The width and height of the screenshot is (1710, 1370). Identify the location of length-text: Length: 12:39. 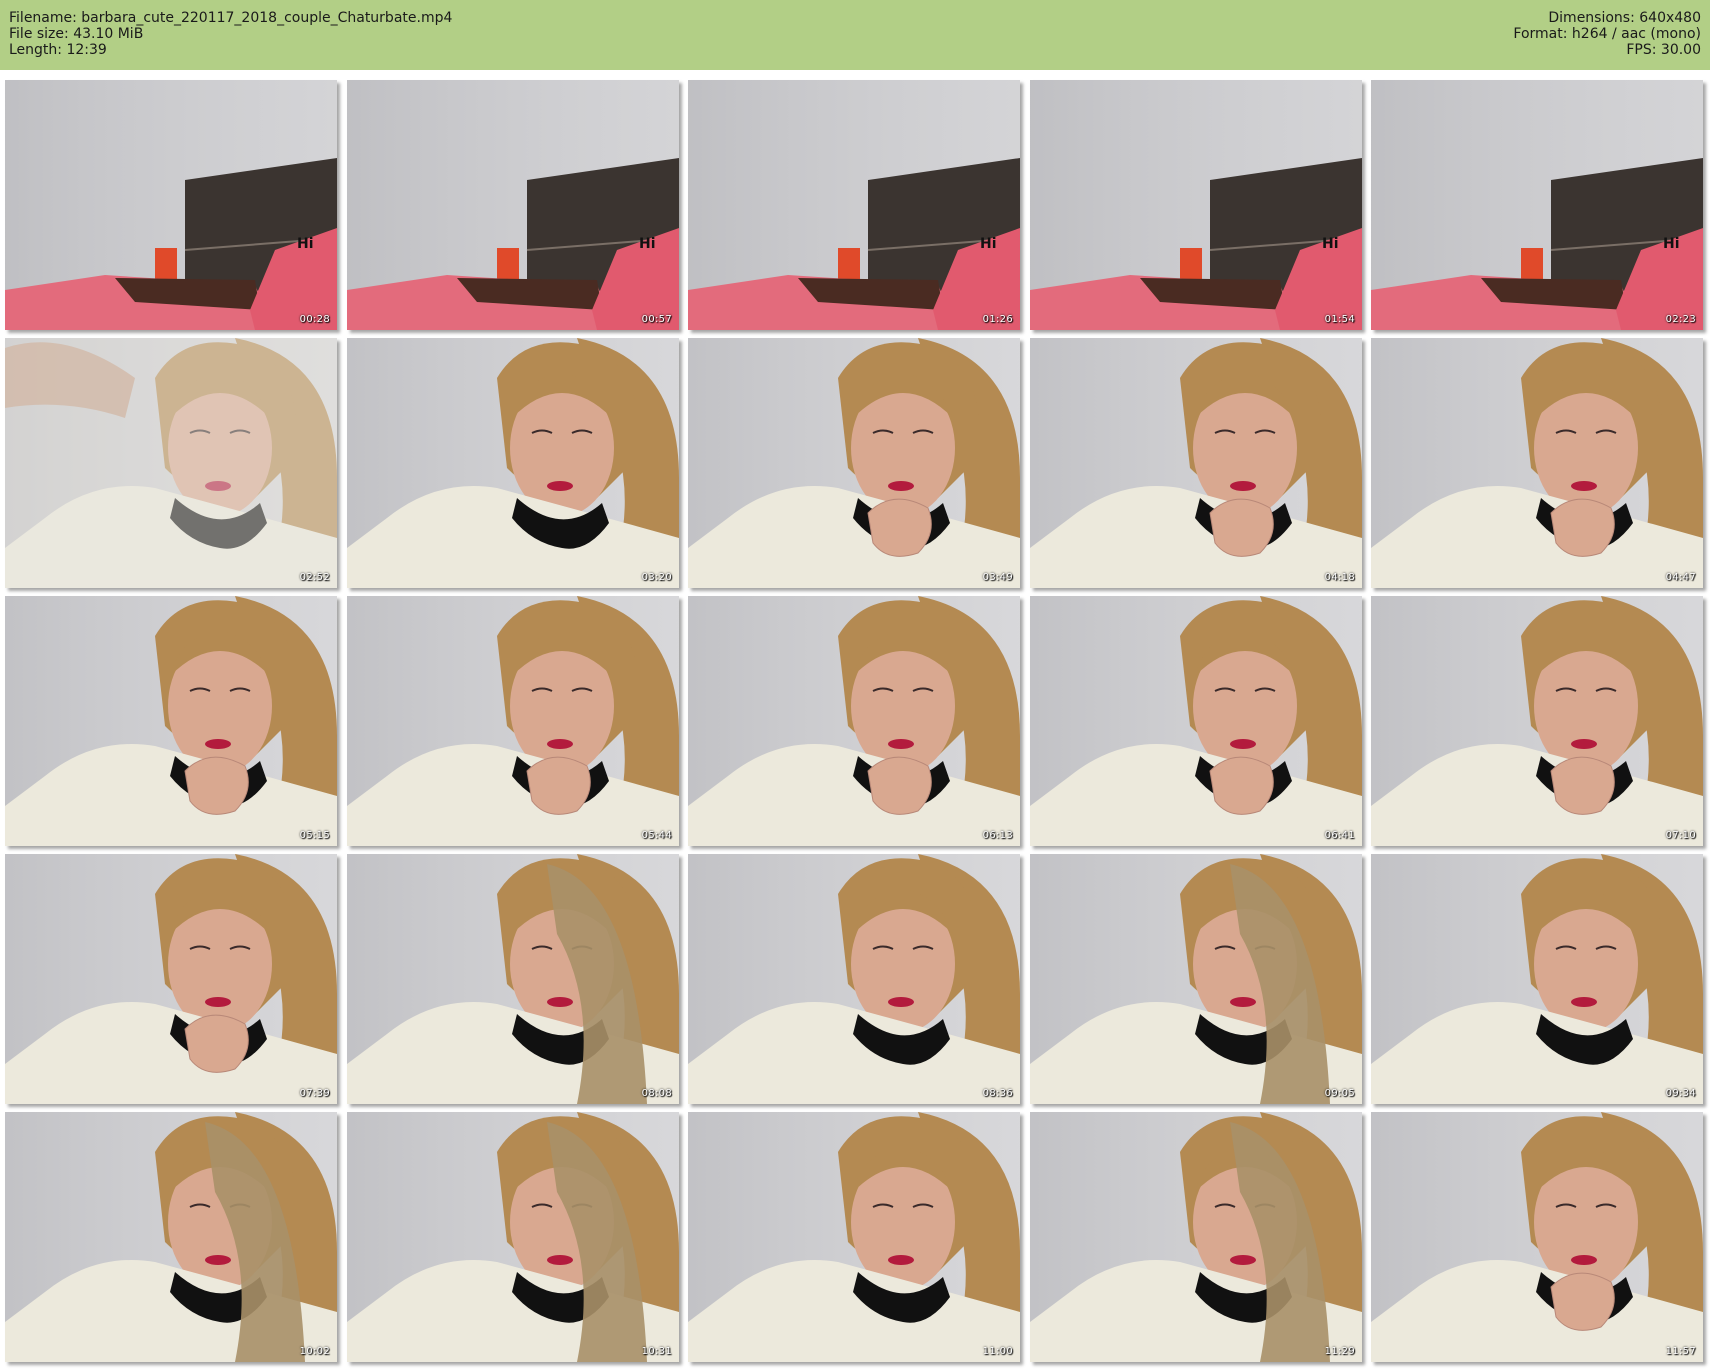
(58, 50).